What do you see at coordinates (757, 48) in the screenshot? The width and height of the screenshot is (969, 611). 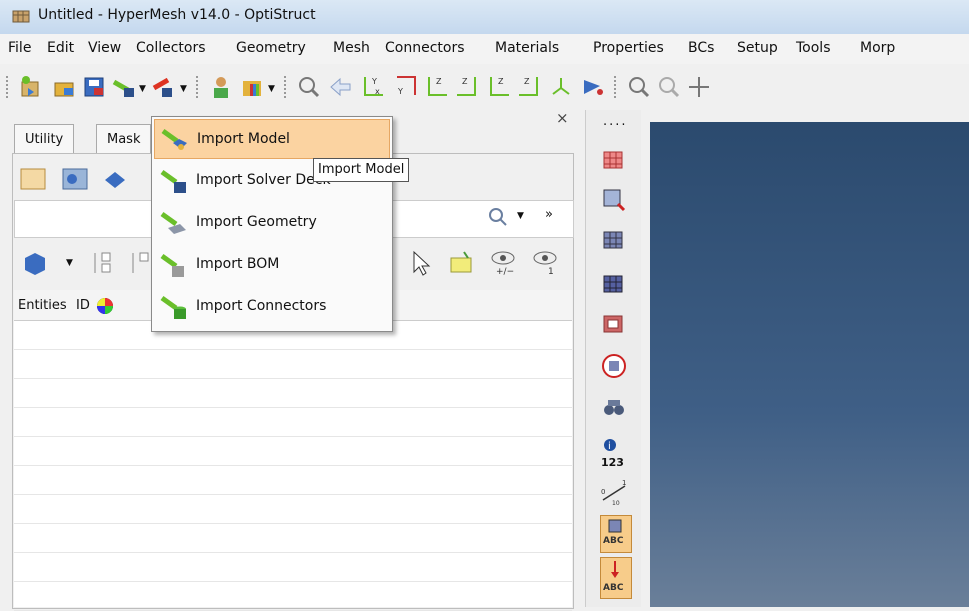 I see `menu-setup: Setup` at bounding box center [757, 48].